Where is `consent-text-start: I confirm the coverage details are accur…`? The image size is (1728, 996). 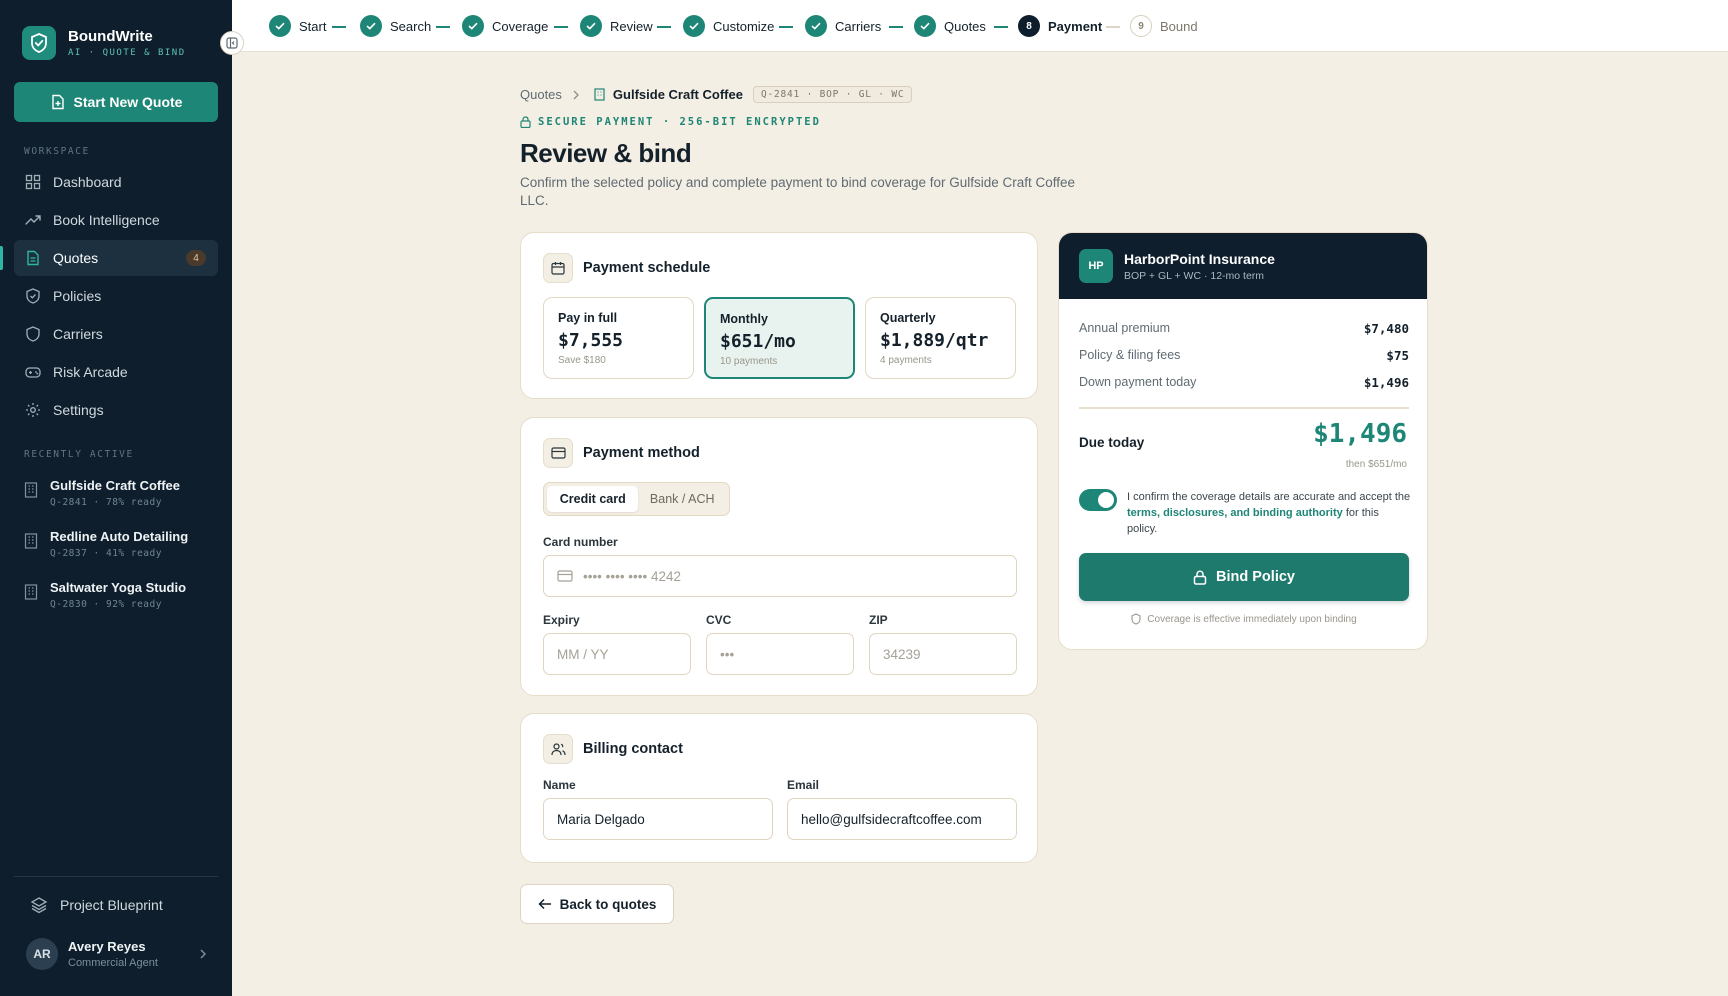
consent-text-start: I confirm the coverage details are accur… is located at coordinates (1269, 497).